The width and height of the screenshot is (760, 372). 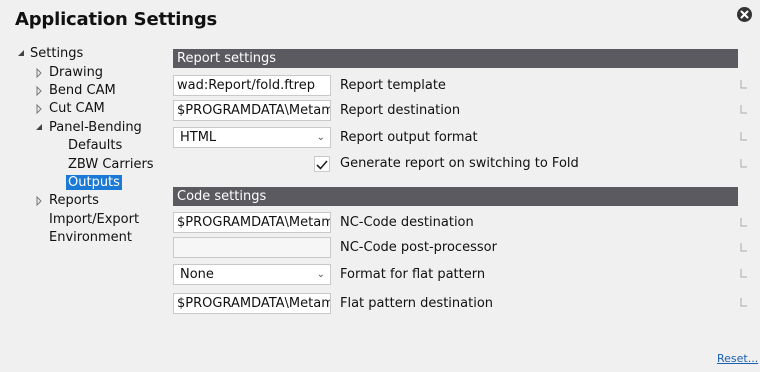 What do you see at coordinates (413, 274) in the screenshot?
I see `flat-format-label: Format for flat pattern` at bounding box center [413, 274].